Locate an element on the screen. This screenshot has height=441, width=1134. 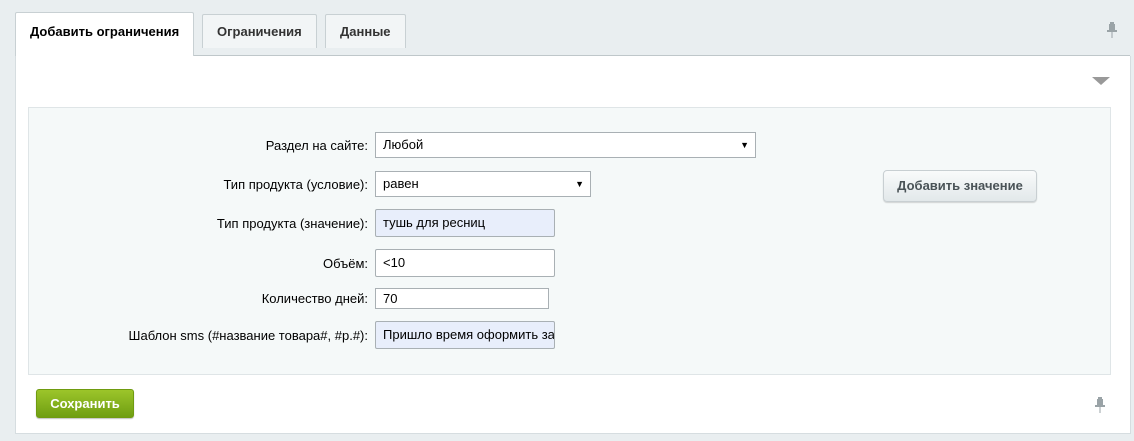
sms-template-label: Шаблон sms (#название товара#, #р.#): is located at coordinates (248, 335).